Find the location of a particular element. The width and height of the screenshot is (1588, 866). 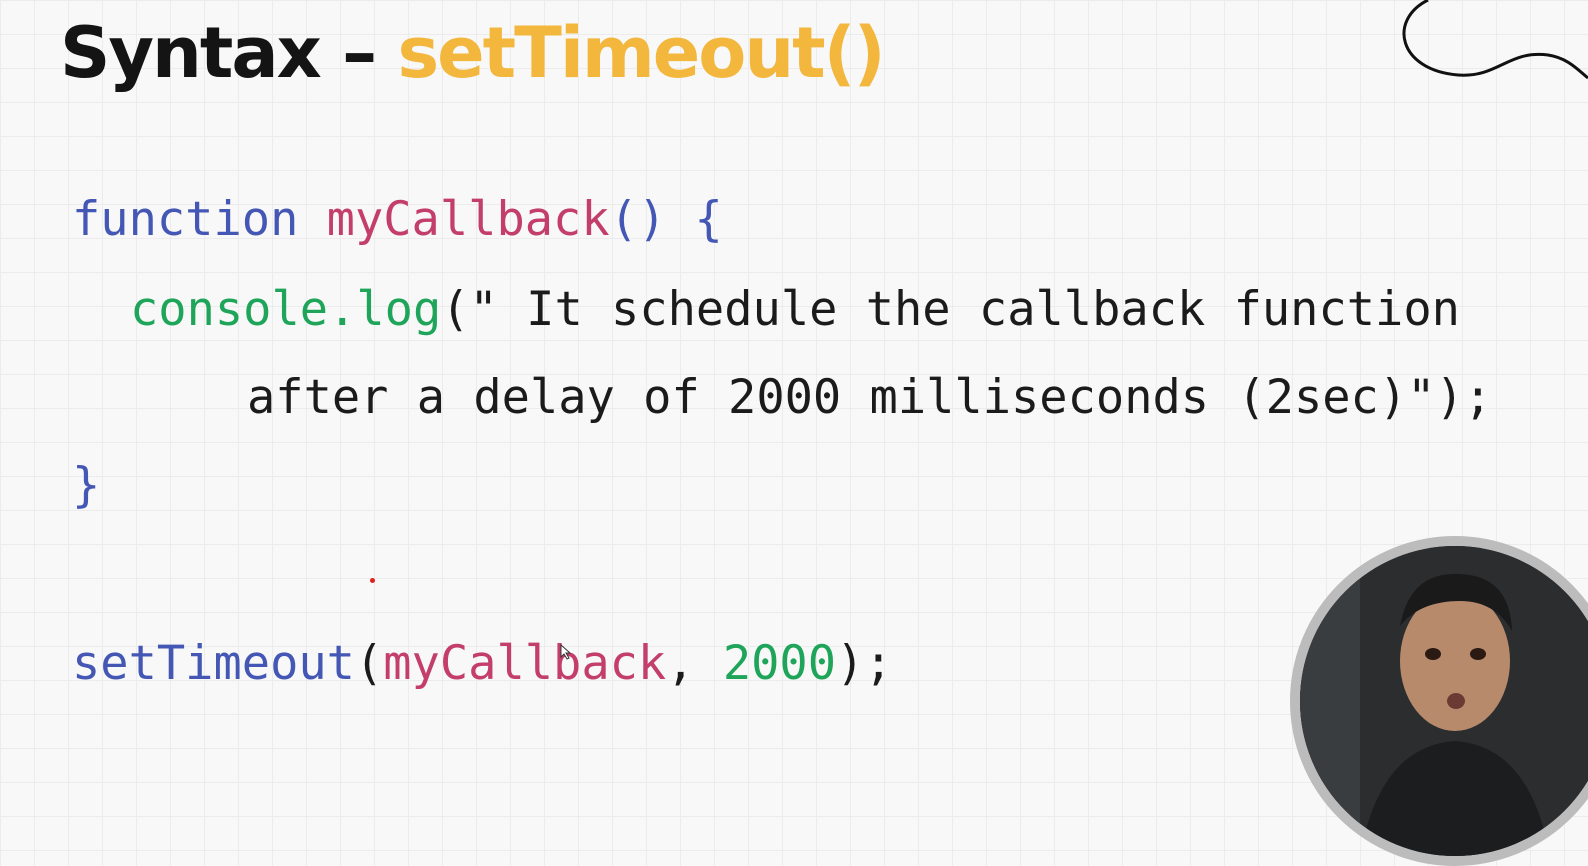

settimeout-open-paren: ( is located at coordinates (369, 663).